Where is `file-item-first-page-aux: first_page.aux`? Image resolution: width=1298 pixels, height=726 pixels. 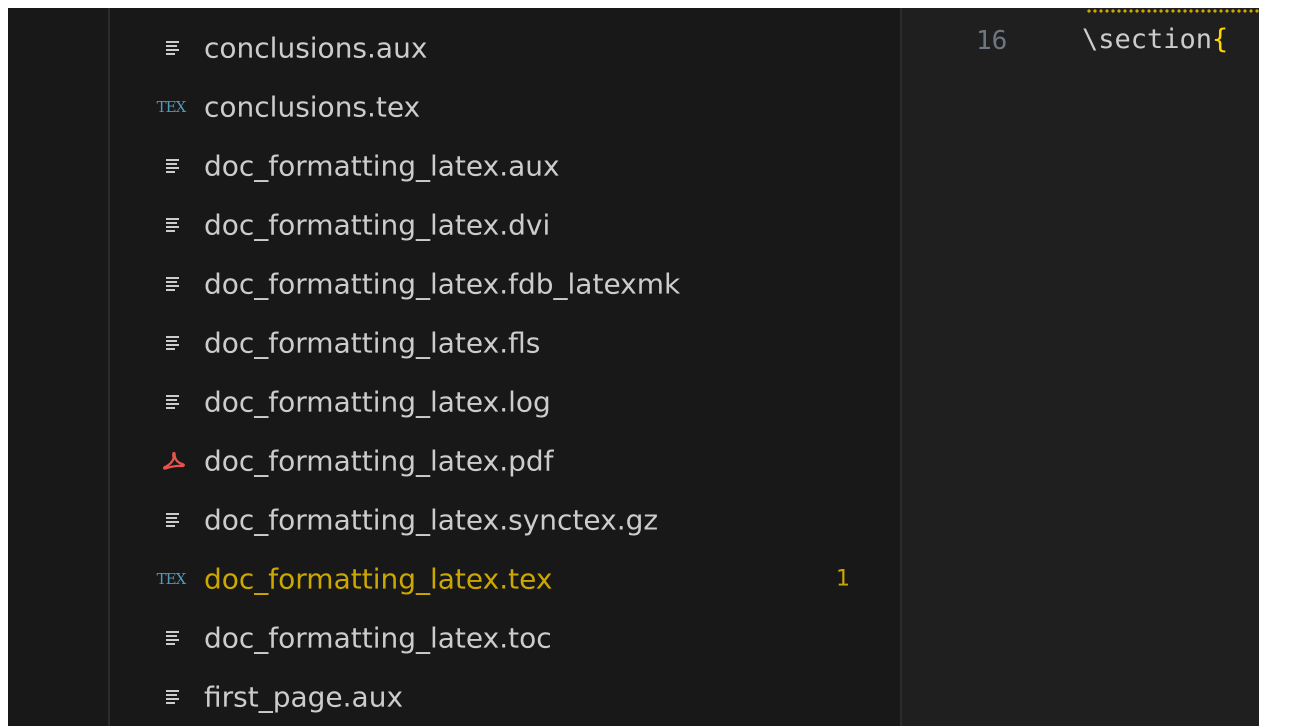 file-item-first-page-aux: first_page.aux is located at coordinates (505, 696).